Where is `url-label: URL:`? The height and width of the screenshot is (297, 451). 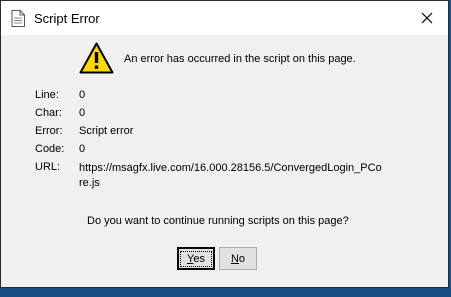 url-label: URL: is located at coordinates (48, 167).